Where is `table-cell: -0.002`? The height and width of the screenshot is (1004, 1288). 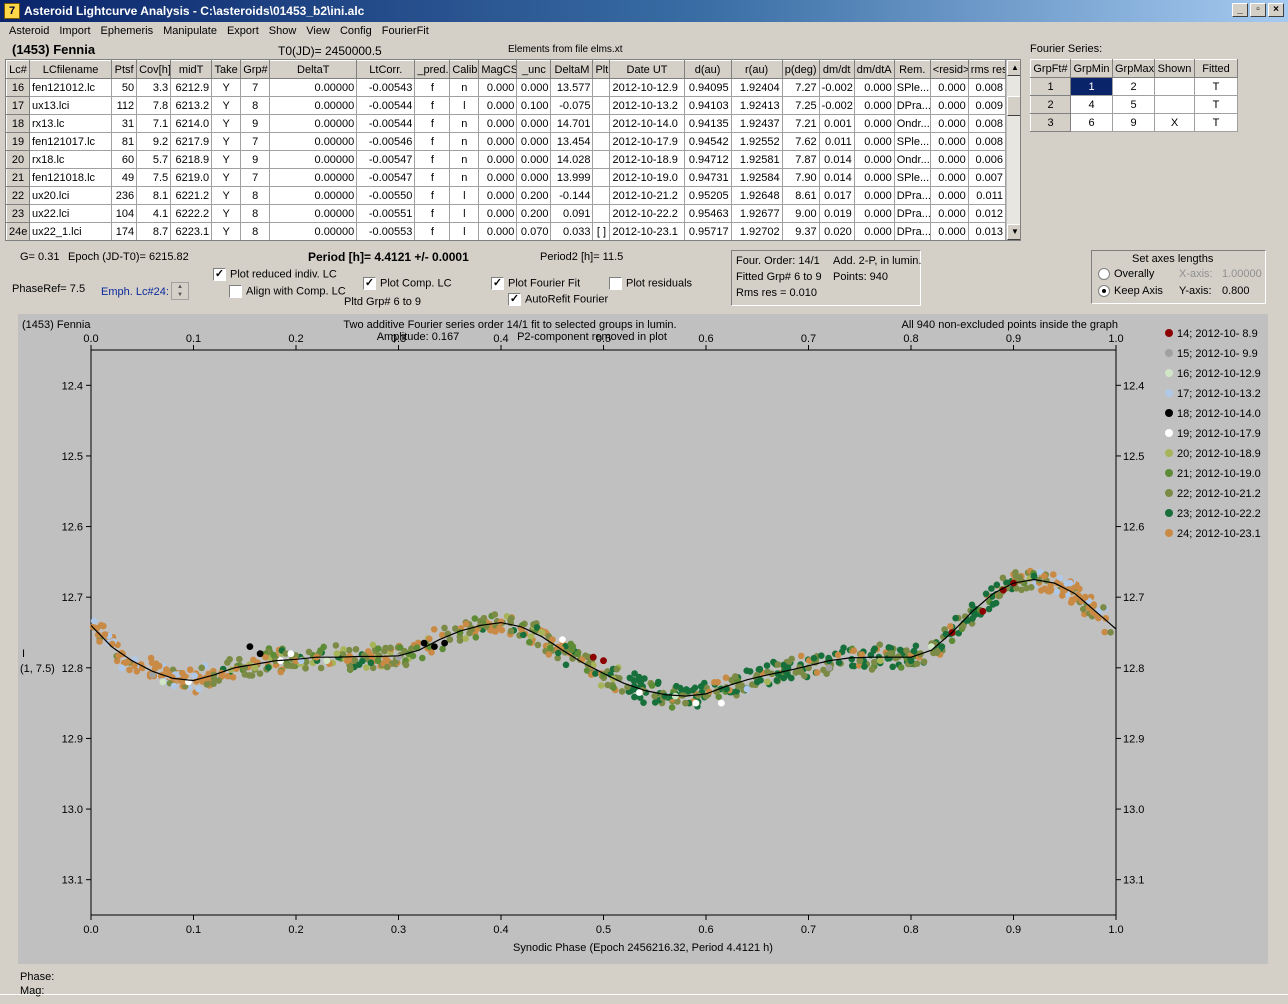 table-cell: -0.002 is located at coordinates (836, 87).